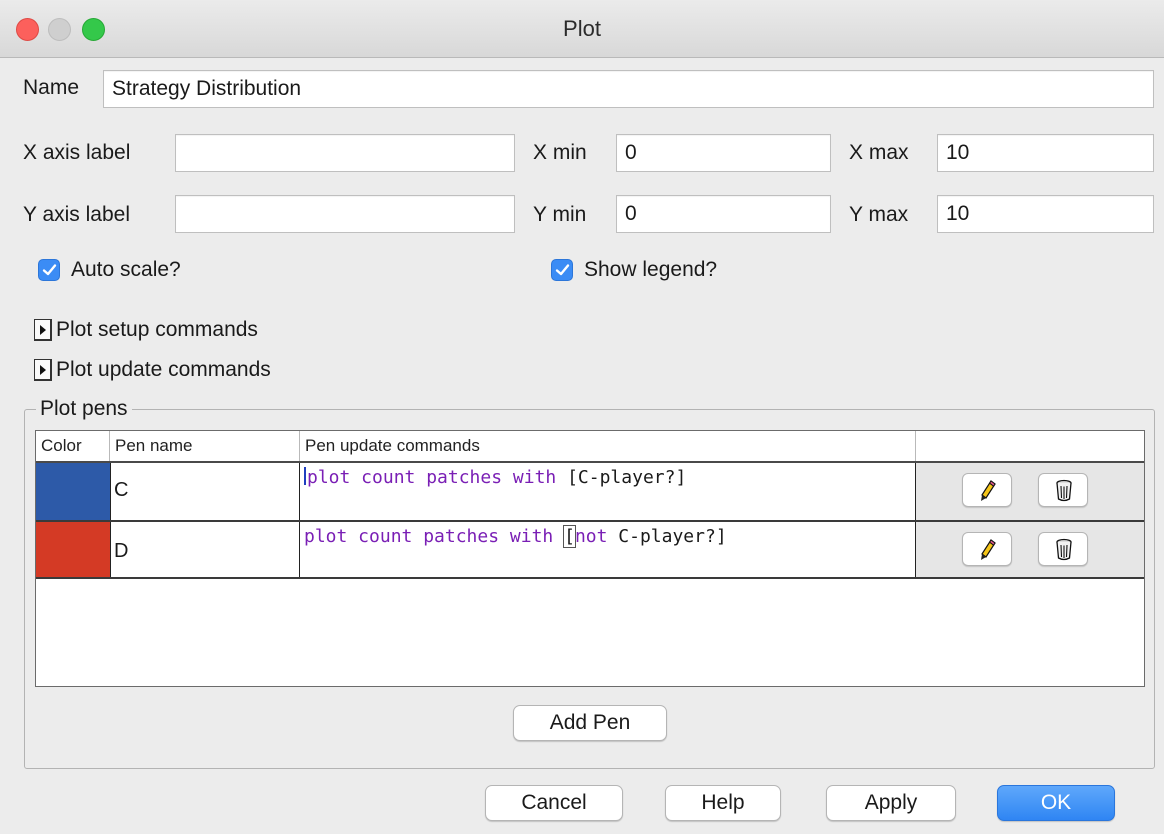 The height and width of the screenshot is (834, 1164). I want to click on help-button: Help, so click(723, 803).